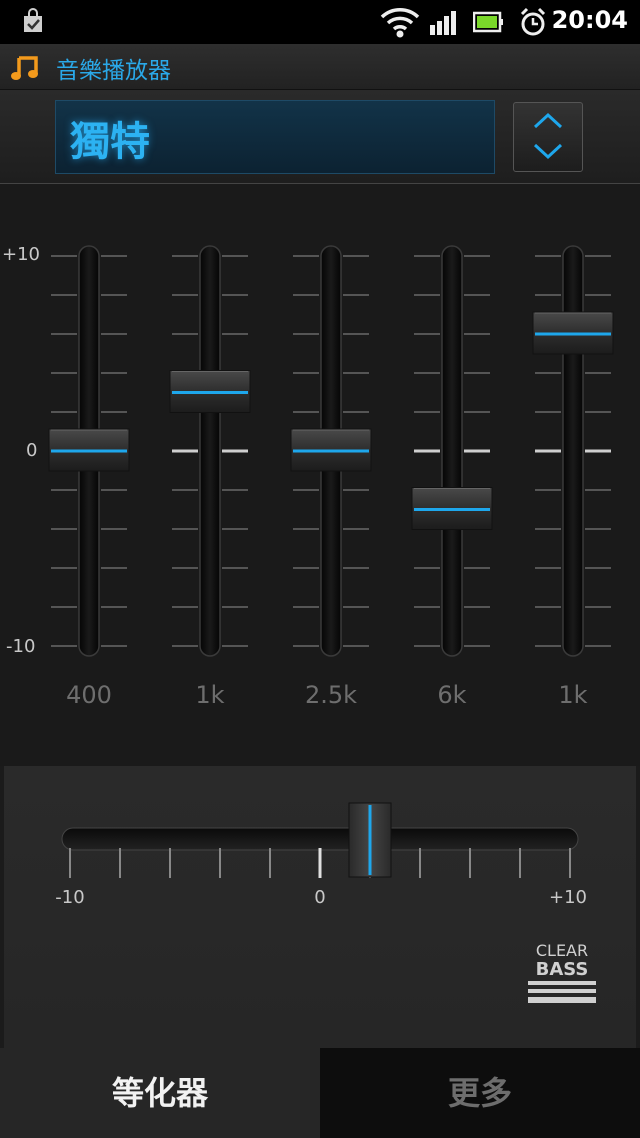 Image resolution: width=640 pixels, height=1138 pixels. What do you see at coordinates (89, 695) in the screenshot?
I see `band-label-1: 400` at bounding box center [89, 695].